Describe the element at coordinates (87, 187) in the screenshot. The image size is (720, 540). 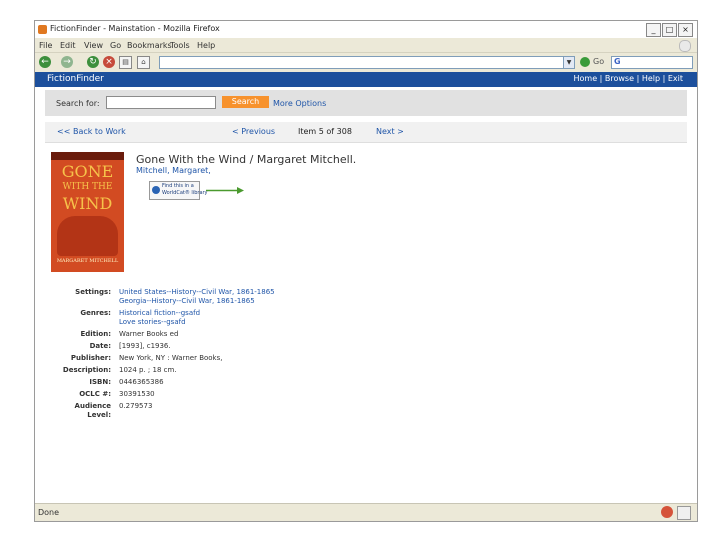
I see `cover-title-line2: WITH THE` at that location.